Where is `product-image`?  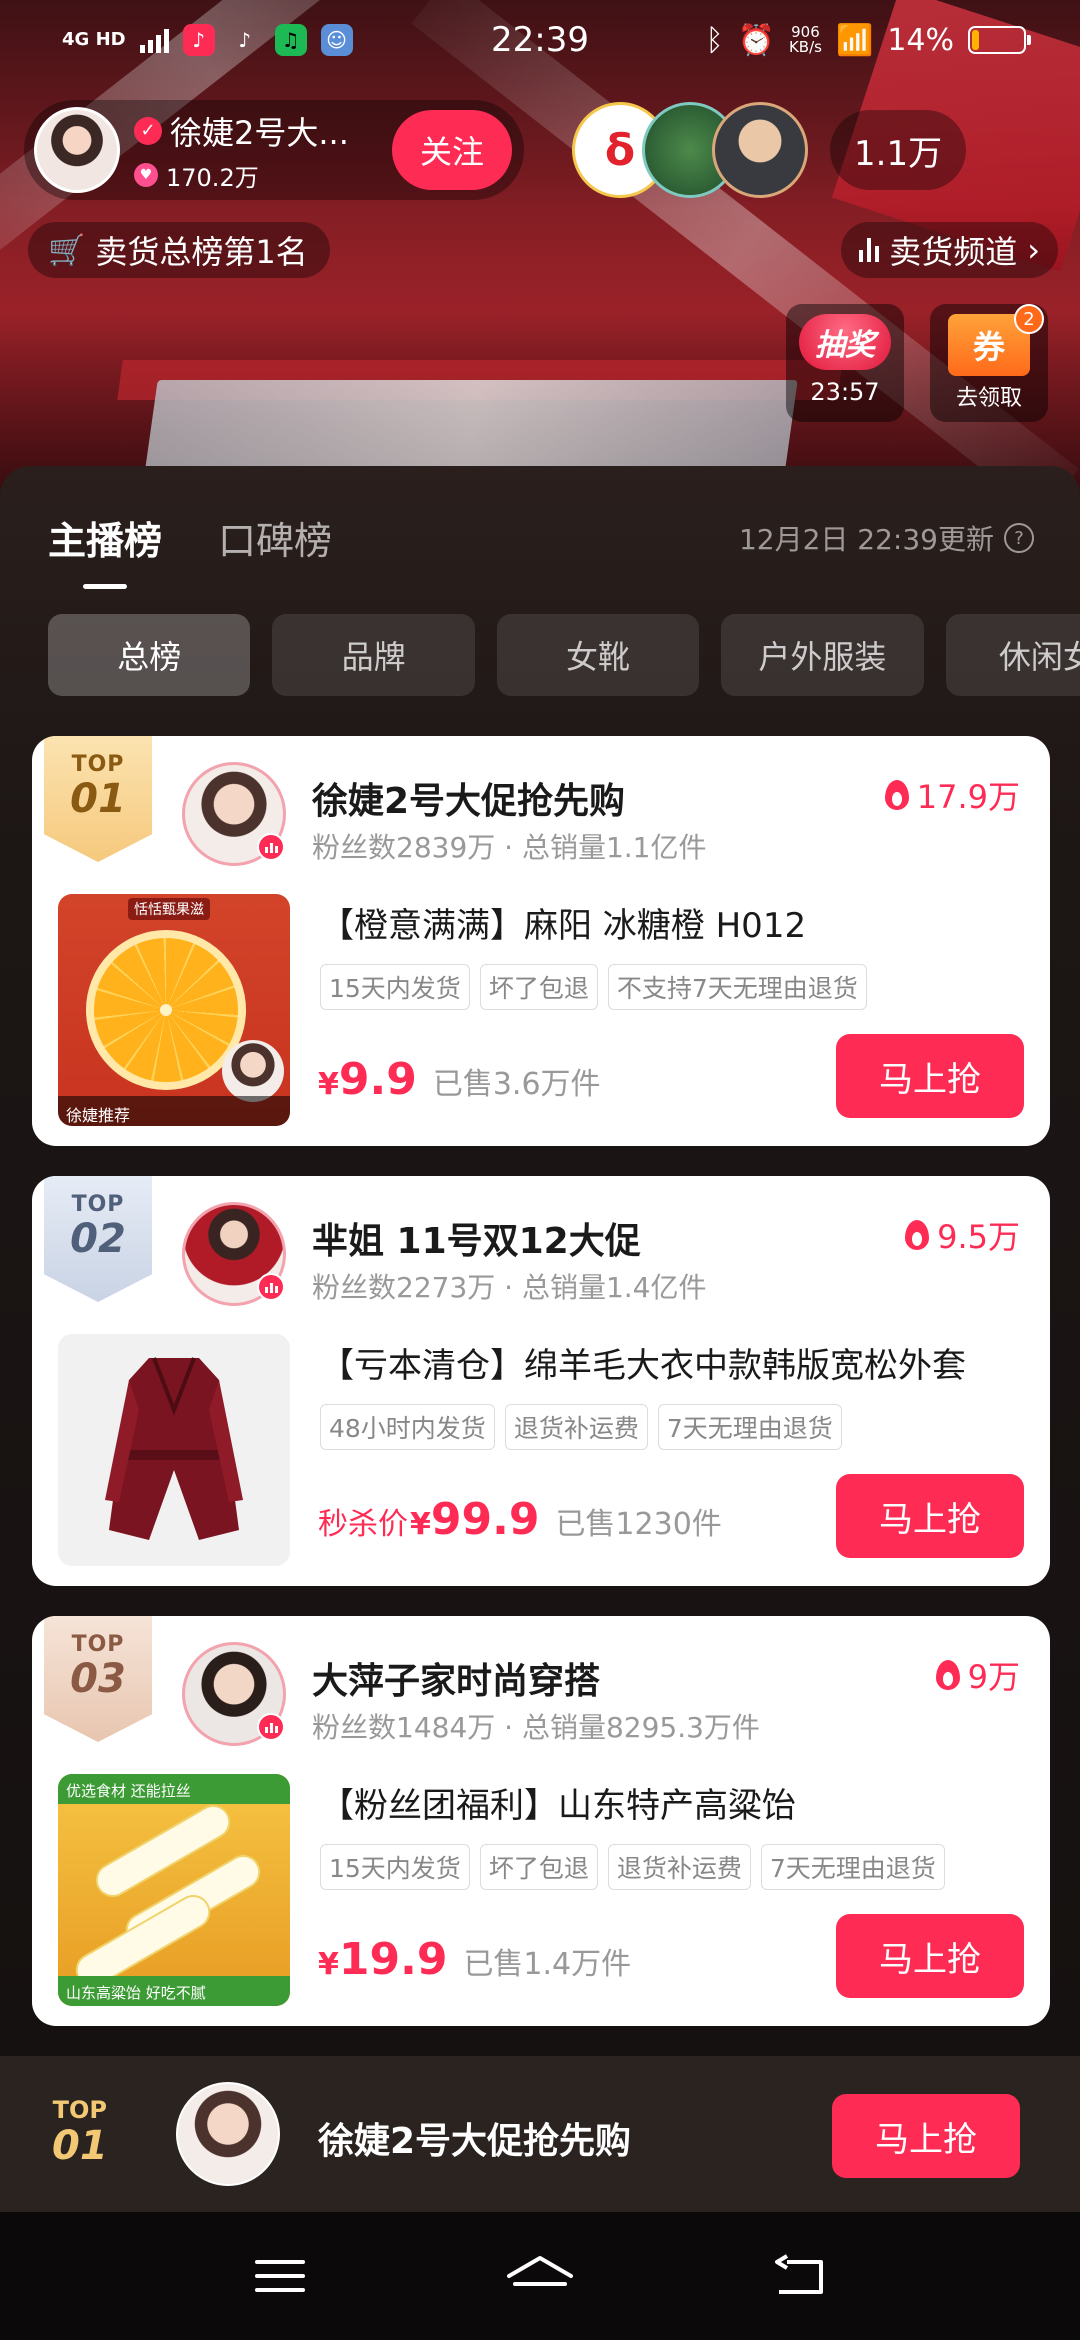
product-image is located at coordinates (174, 1450).